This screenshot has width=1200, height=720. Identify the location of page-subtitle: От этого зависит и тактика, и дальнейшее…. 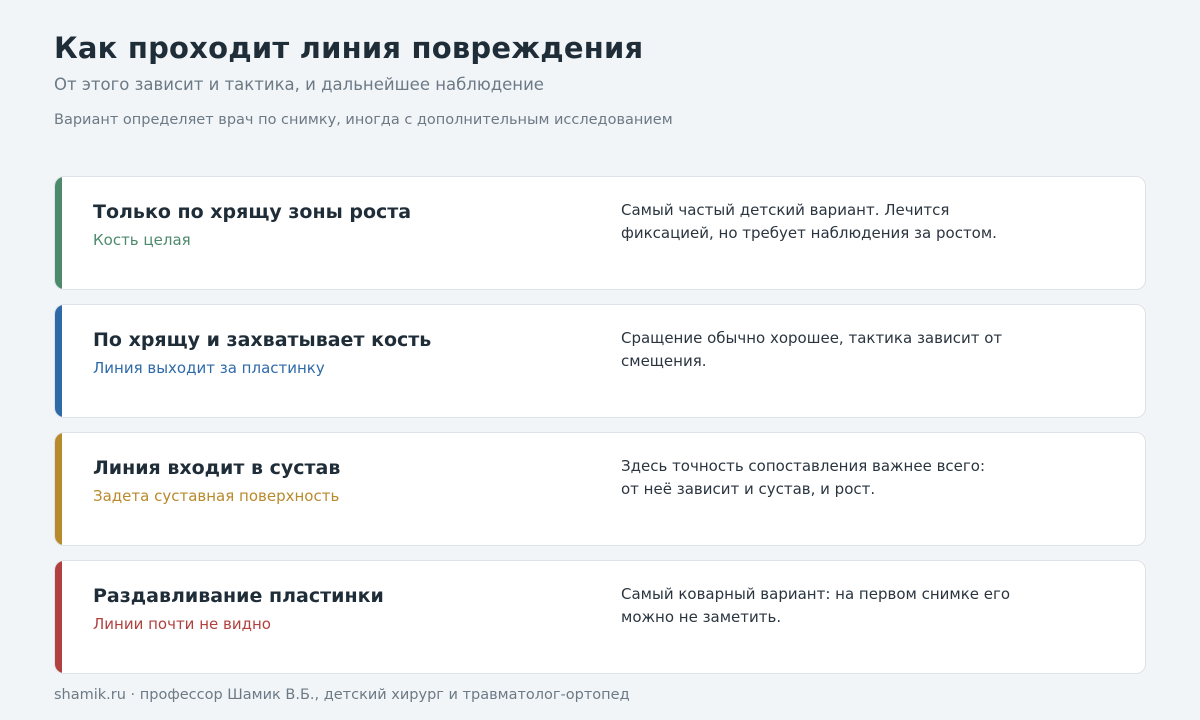
(299, 84).